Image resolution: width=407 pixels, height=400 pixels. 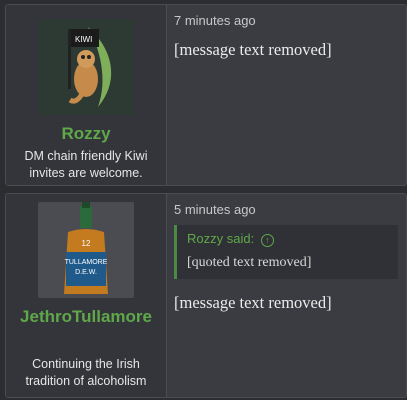 What do you see at coordinates (286, 209) in the screenshot?
I see `timestamp: 5 minutes ago` at bounding box center [286, 209].